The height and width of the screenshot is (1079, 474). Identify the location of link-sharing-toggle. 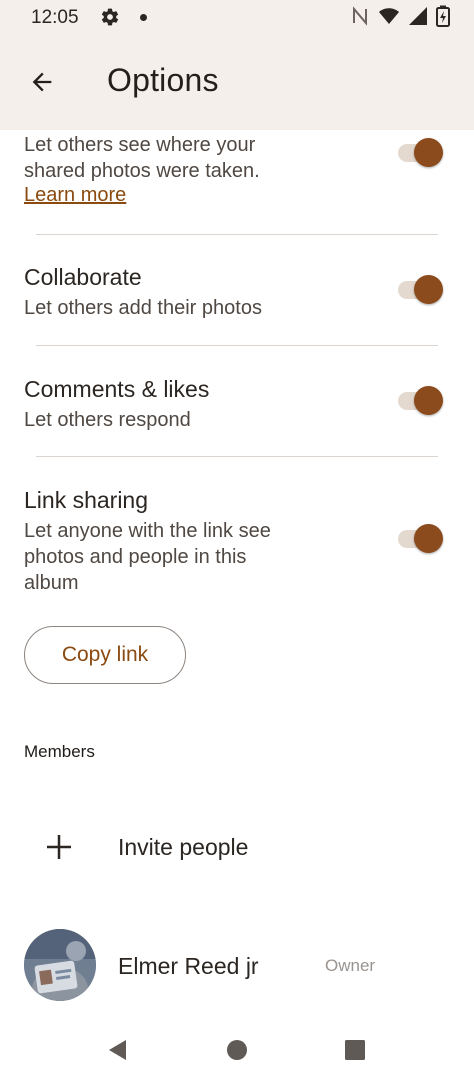
(421, 539).